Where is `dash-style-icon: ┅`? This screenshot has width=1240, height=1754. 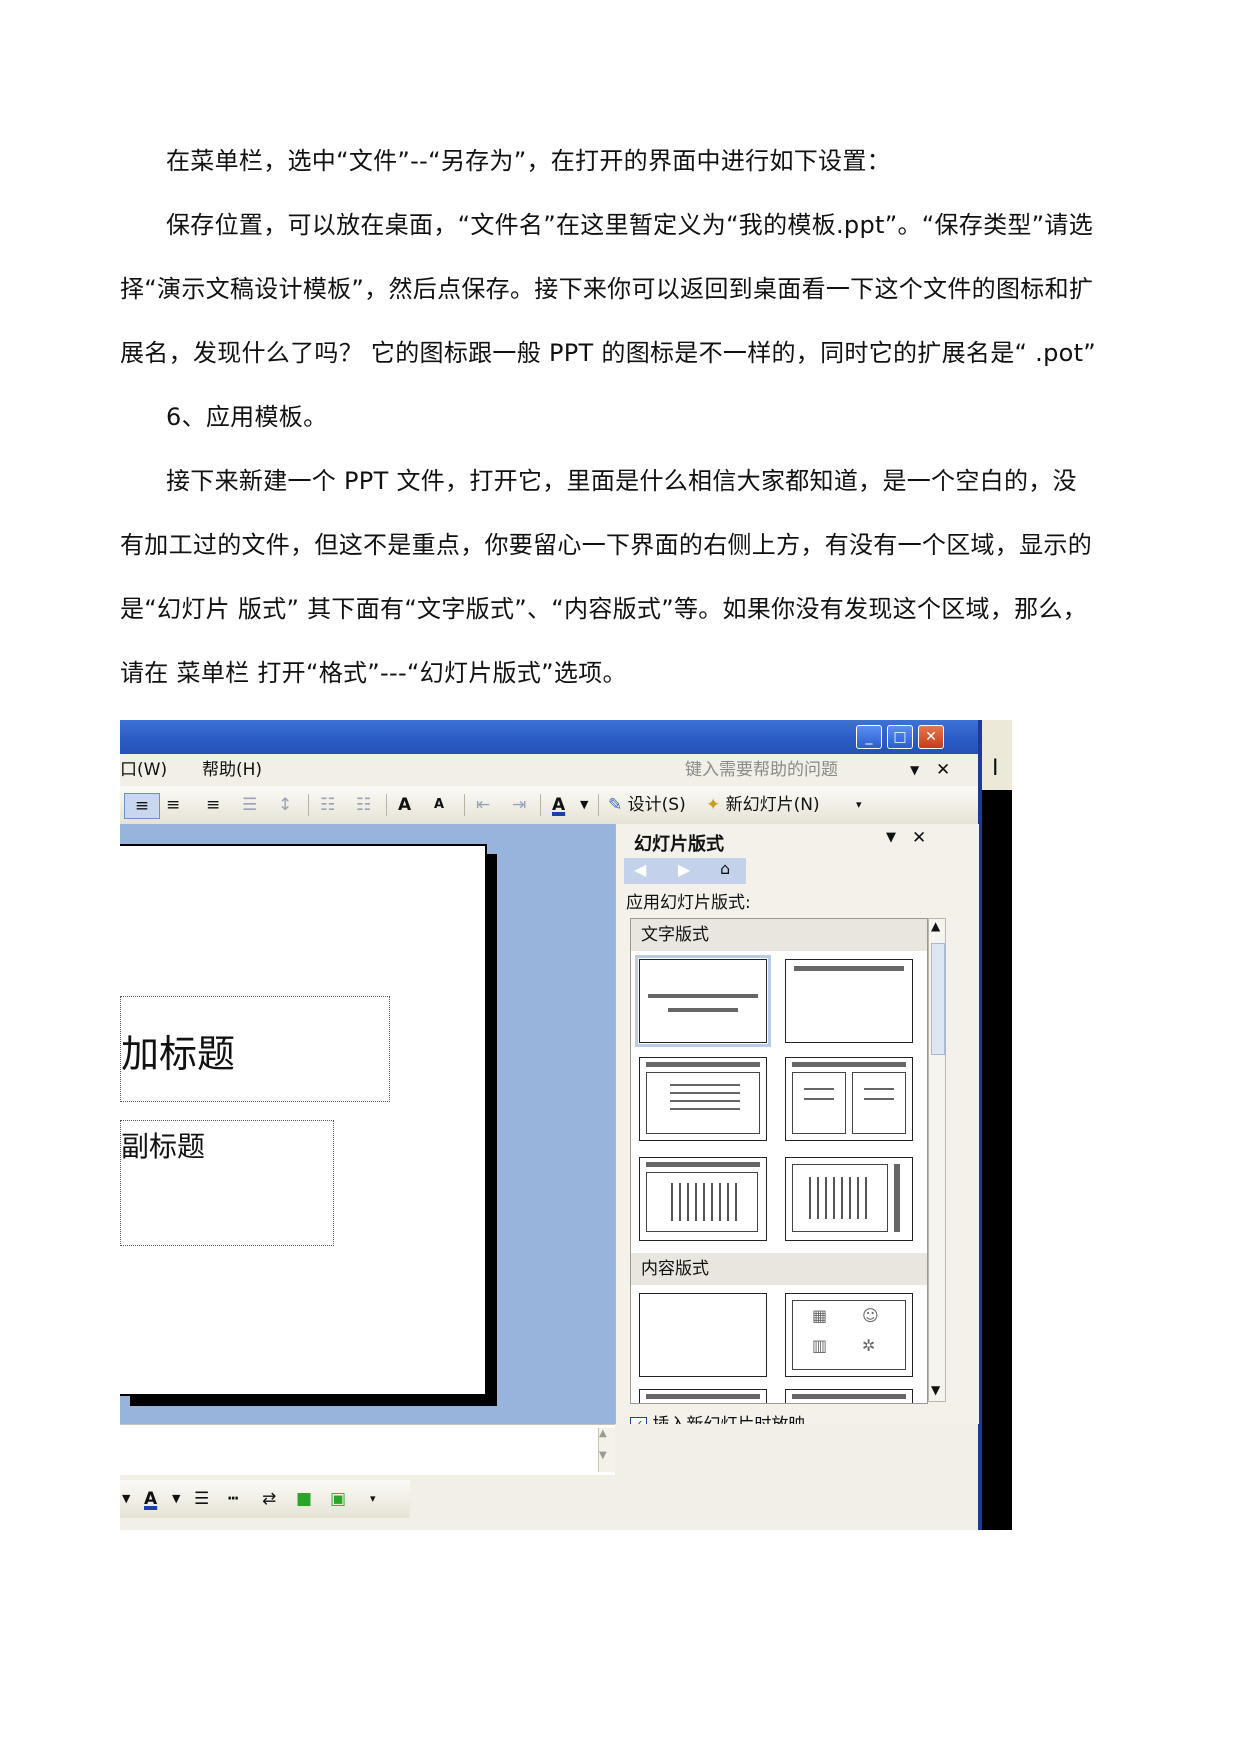 dash-style-icon: ┅ is located at coordinates (233, 1499).